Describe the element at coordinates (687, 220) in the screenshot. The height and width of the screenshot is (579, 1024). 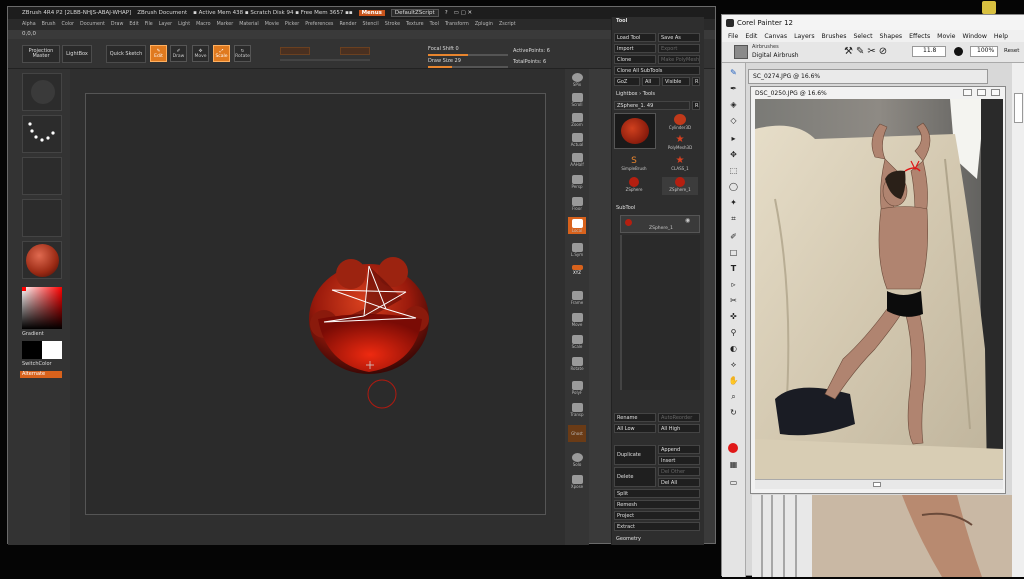
I see `eye-icon: ◉` at that location.